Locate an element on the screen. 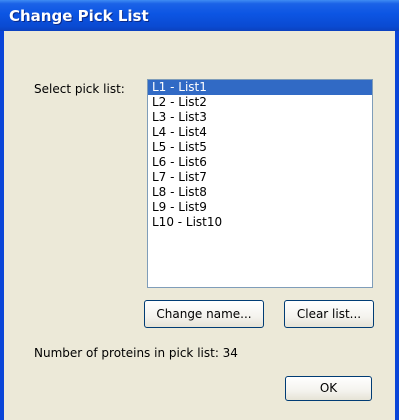  list-item-l4: L4 - List4 is located at coordinates (260, 132).